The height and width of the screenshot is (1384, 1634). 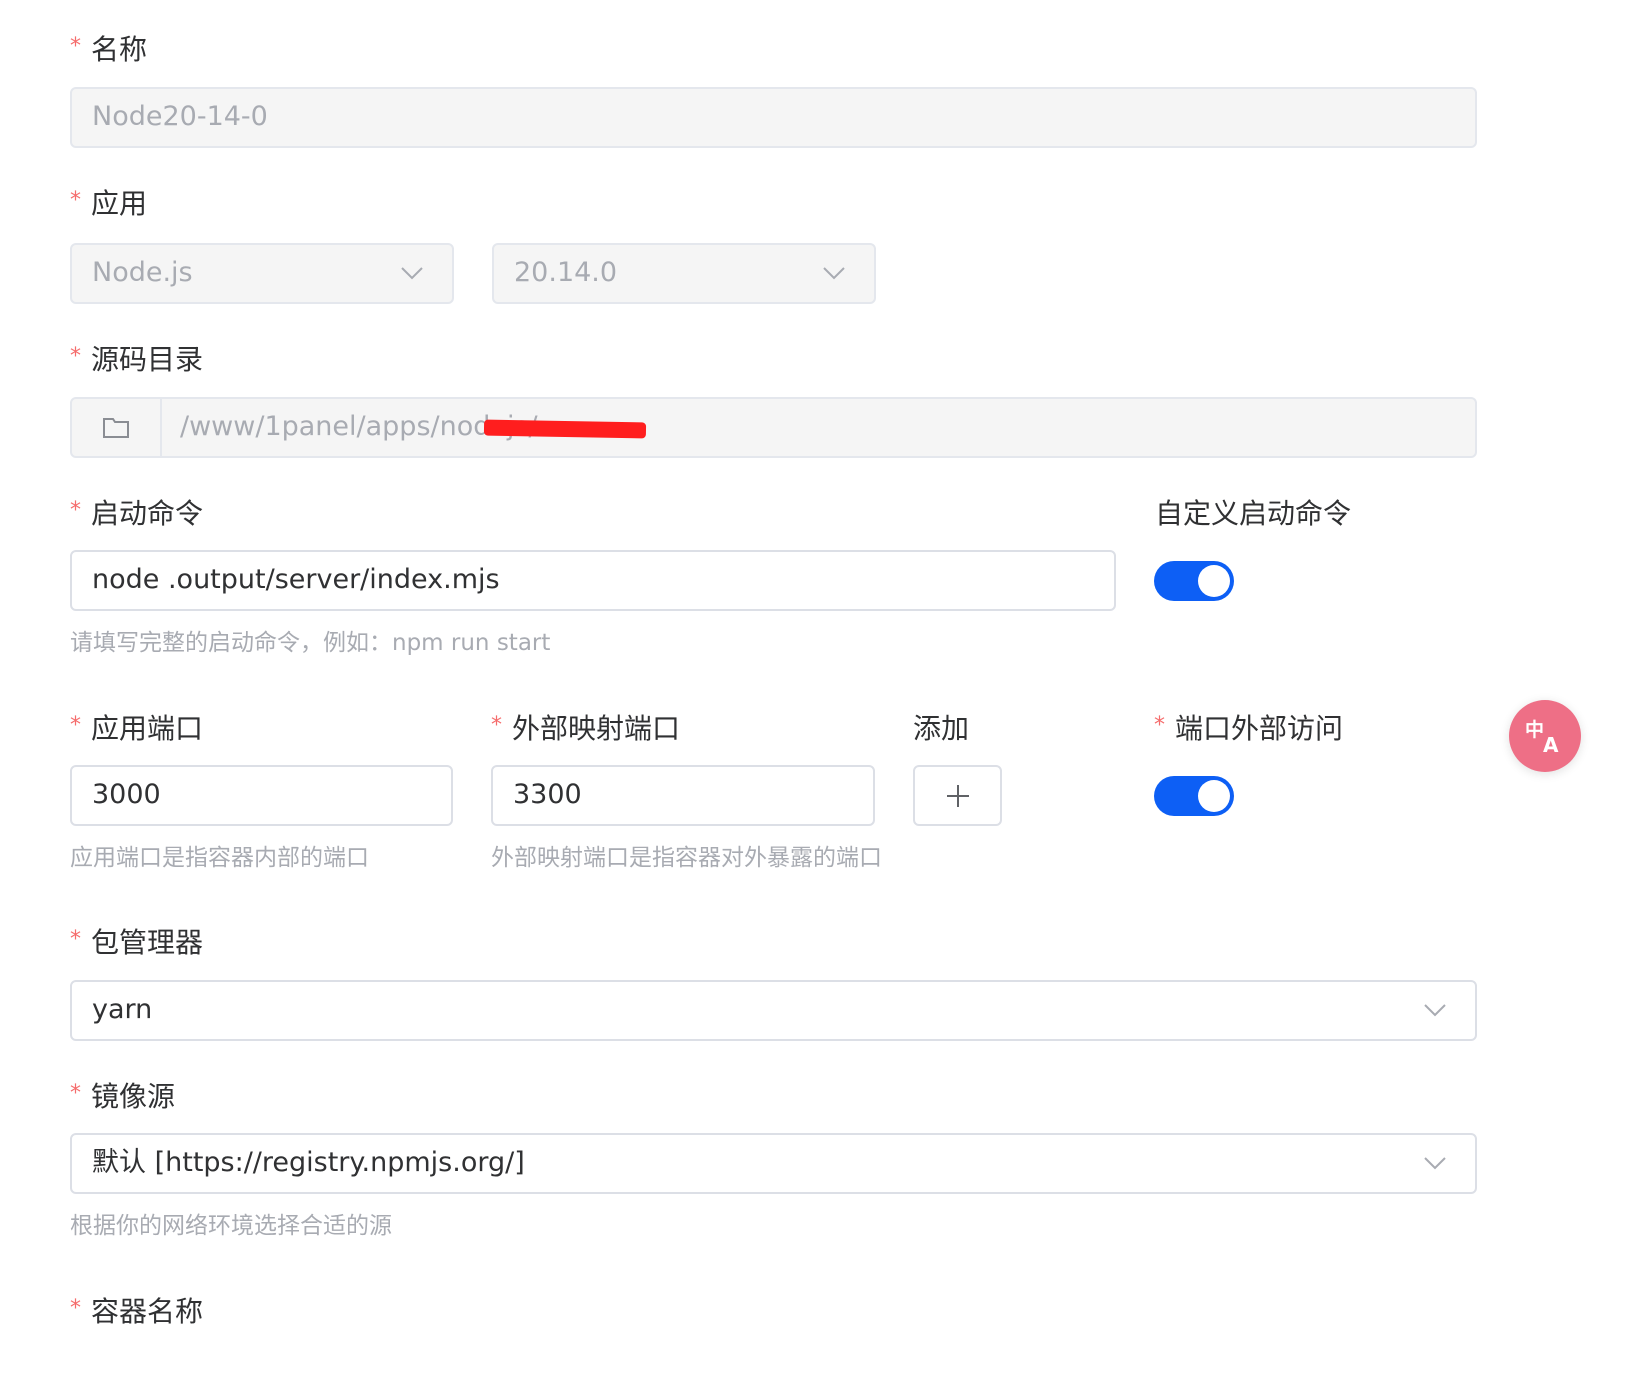 What do you see at coordinates (310, 643) in the screenshot?
I see `start-cmd-help: 请填写完整的启动命令，例如：npm run start` at bounding box center [310, 643].